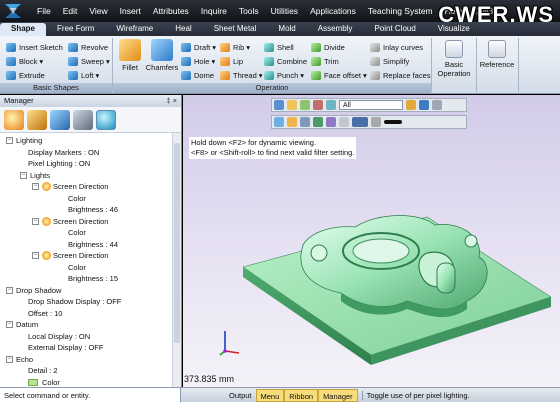 The height and width of the screenshot is (402, 560). I want to click on tab-point-cloud: Point Cloud, so click(394, 29).